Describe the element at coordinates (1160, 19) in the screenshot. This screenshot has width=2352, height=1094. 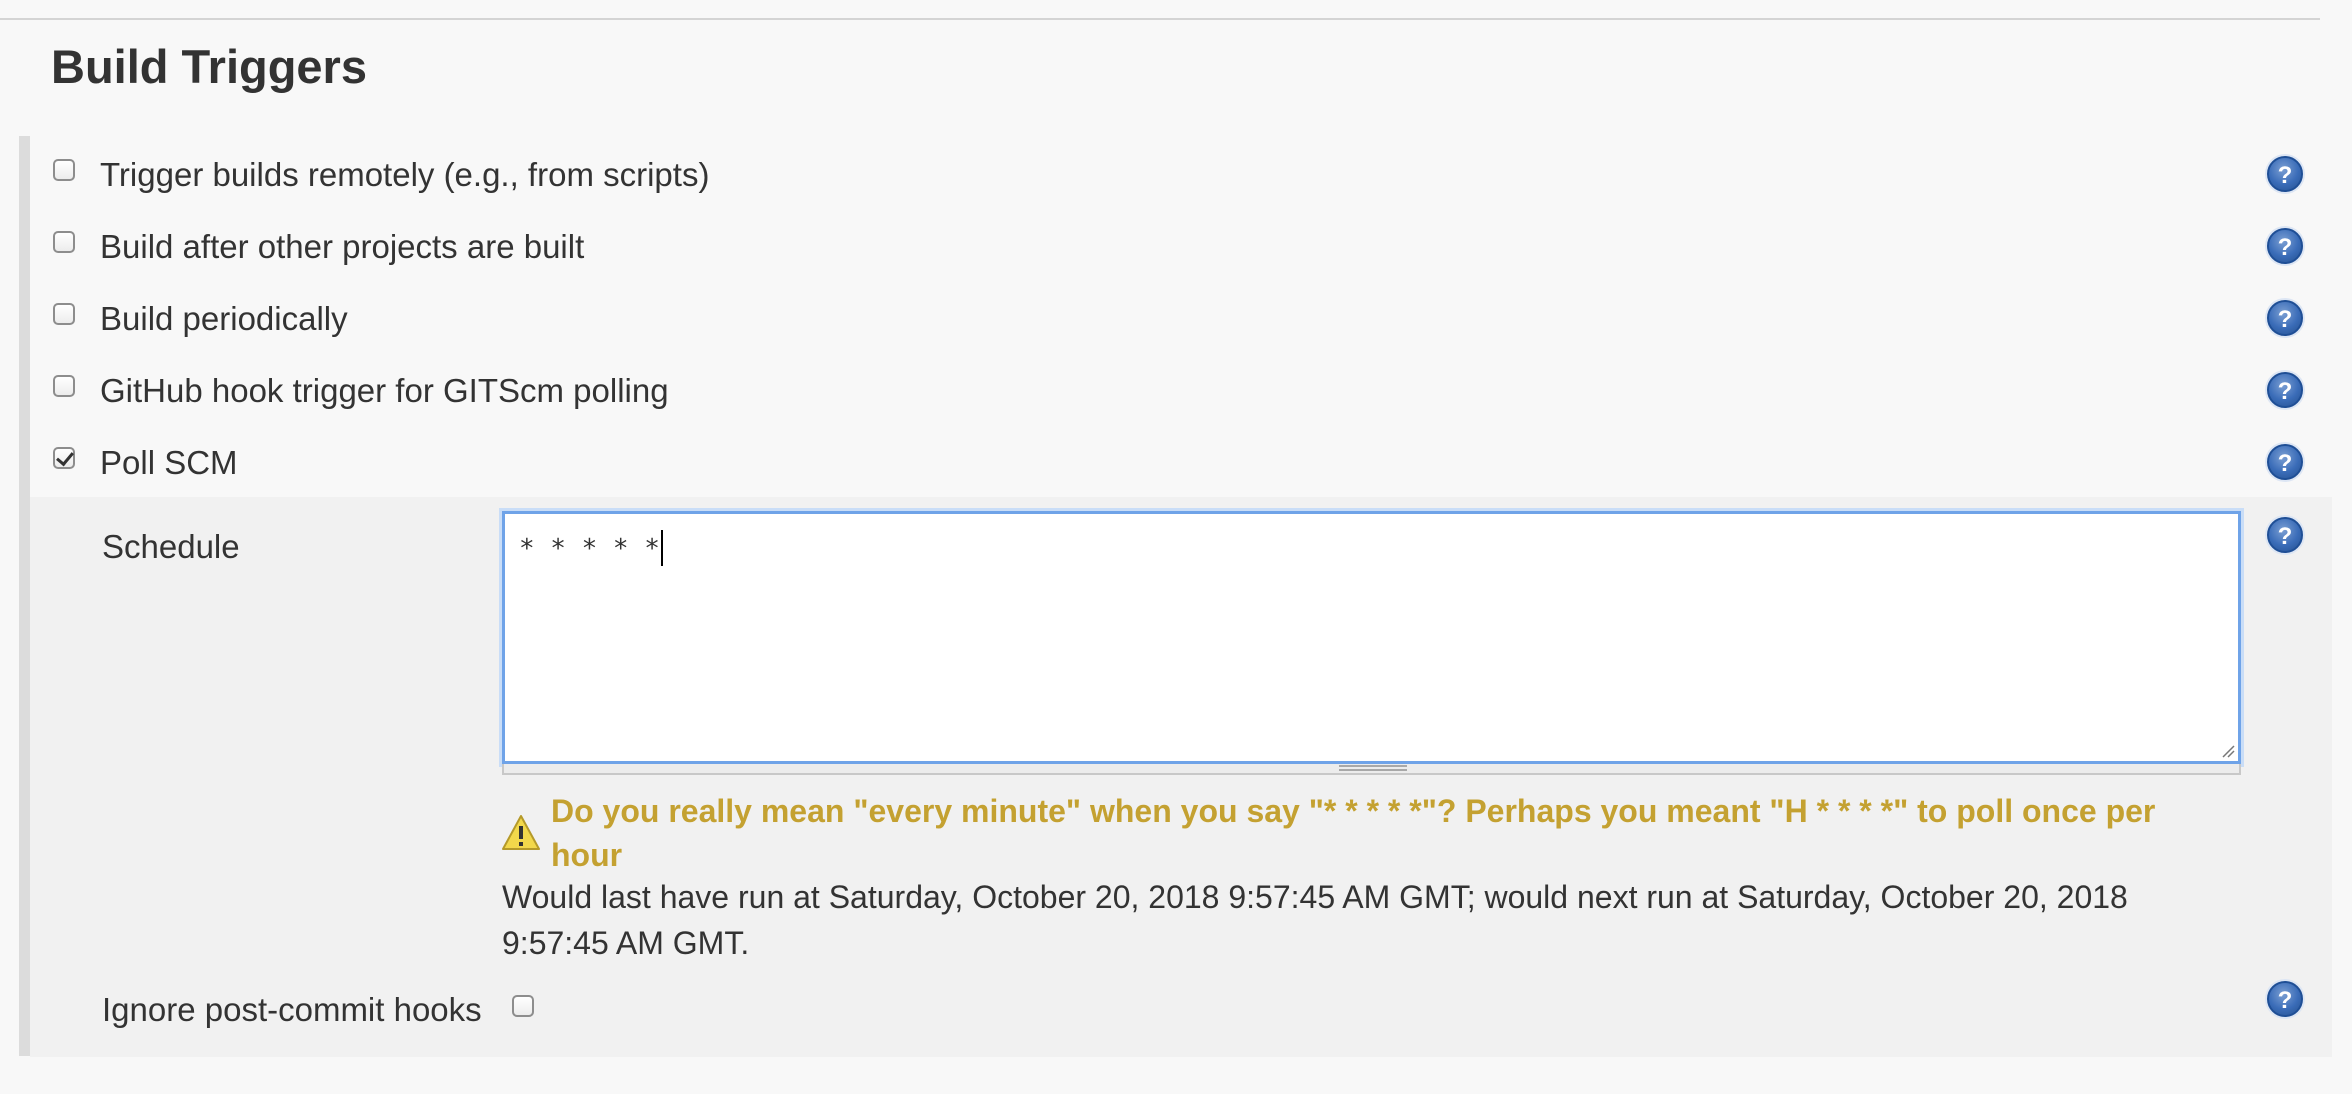
I see `top-divider` at that location.